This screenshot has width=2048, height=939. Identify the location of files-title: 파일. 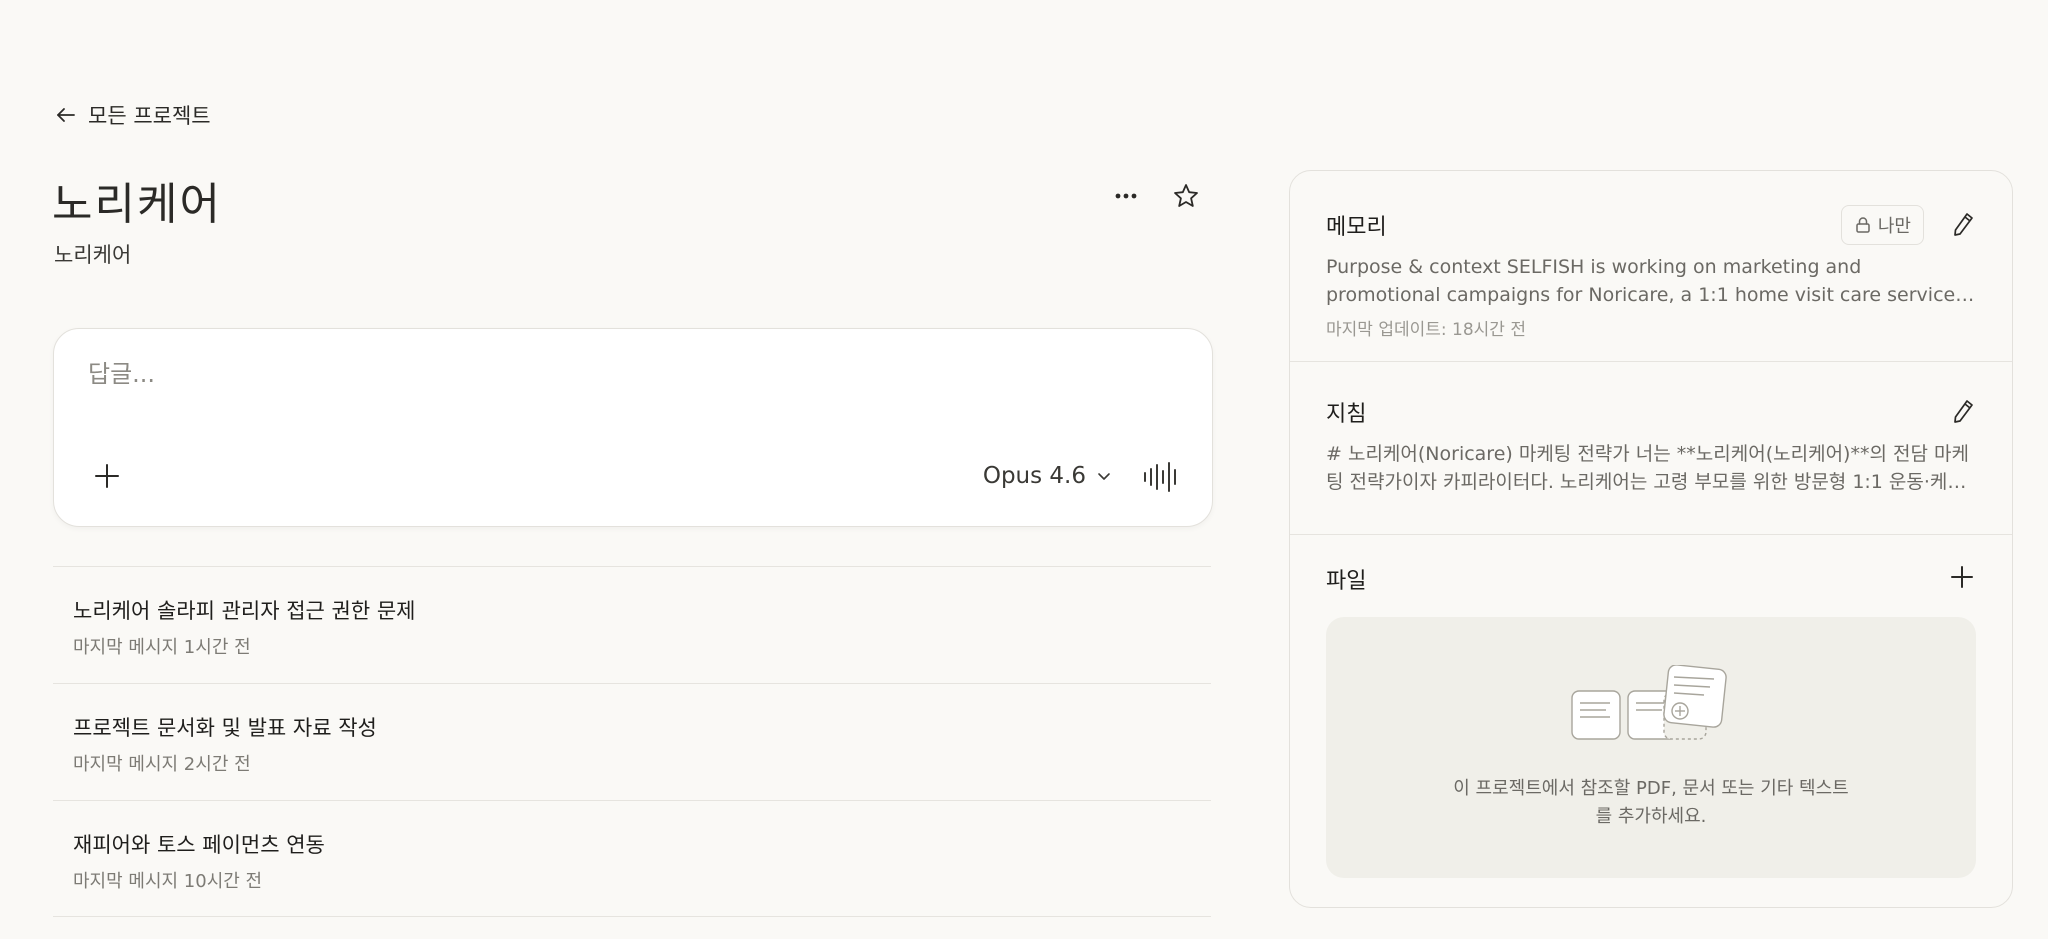
(1346, 581).